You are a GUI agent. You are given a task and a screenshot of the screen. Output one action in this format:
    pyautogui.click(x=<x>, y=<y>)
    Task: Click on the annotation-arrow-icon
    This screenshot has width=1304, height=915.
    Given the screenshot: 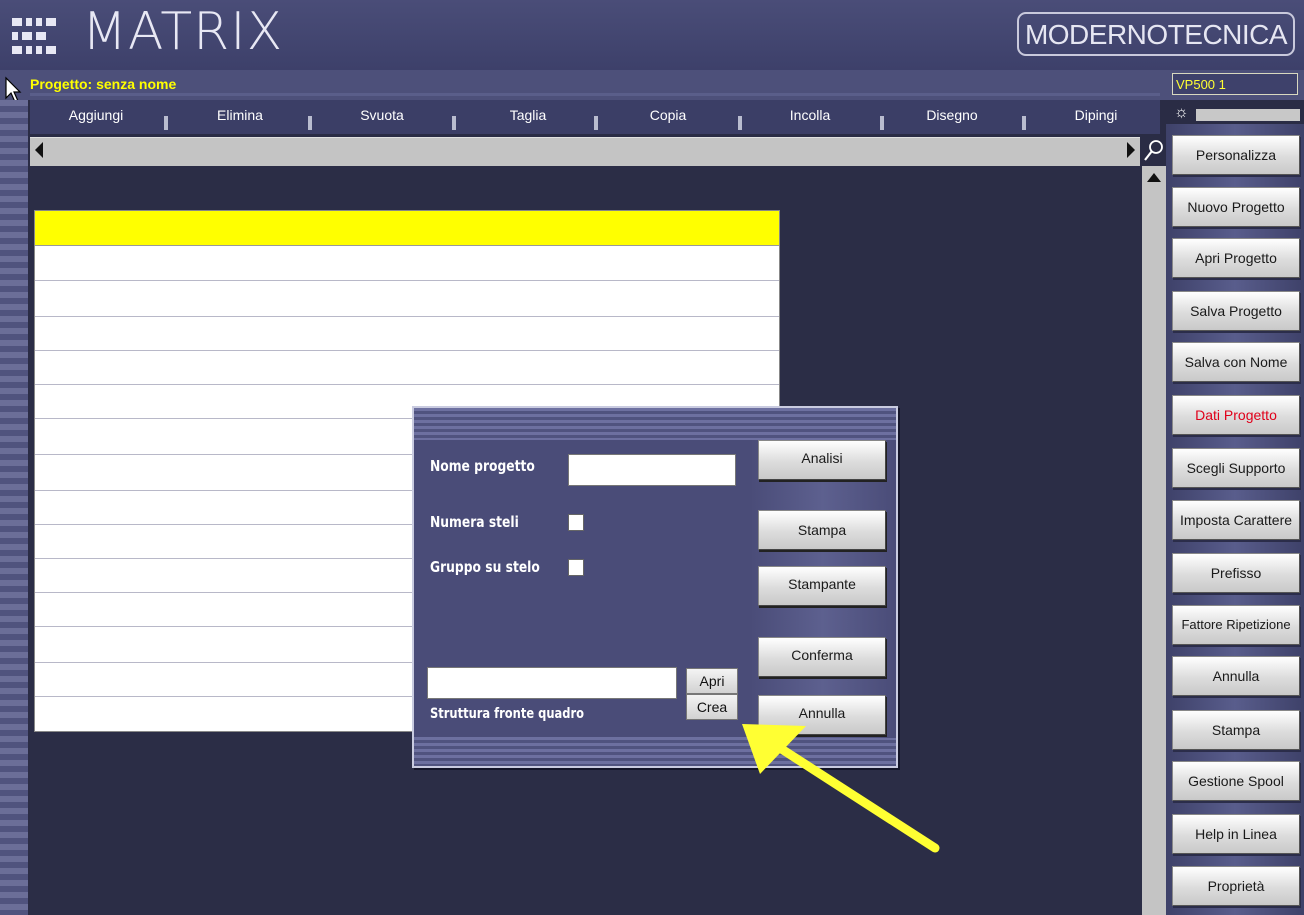 What is the action you would take?
    pyautogui.click(x=841, y=788)
    